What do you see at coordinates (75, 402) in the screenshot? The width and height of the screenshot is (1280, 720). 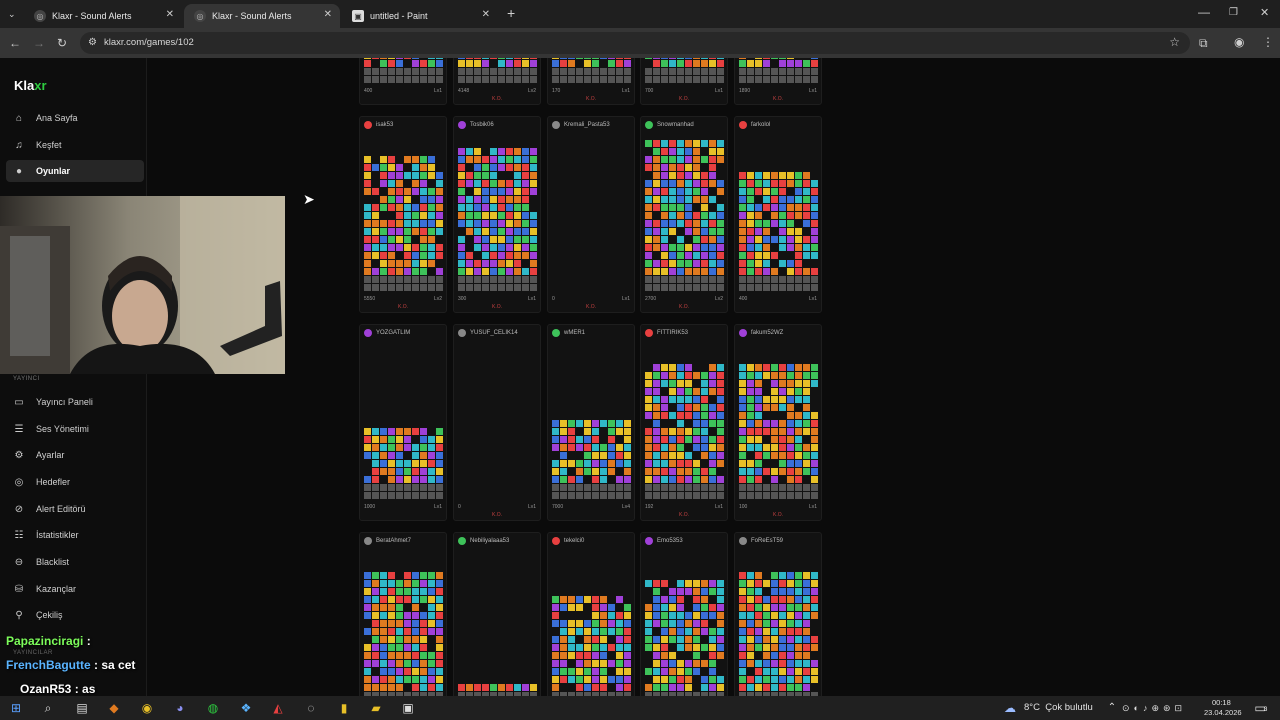 I see `nav-yayinci-paneli: ▭ Yayıncı Paneli` at bounding box center [75, 402].